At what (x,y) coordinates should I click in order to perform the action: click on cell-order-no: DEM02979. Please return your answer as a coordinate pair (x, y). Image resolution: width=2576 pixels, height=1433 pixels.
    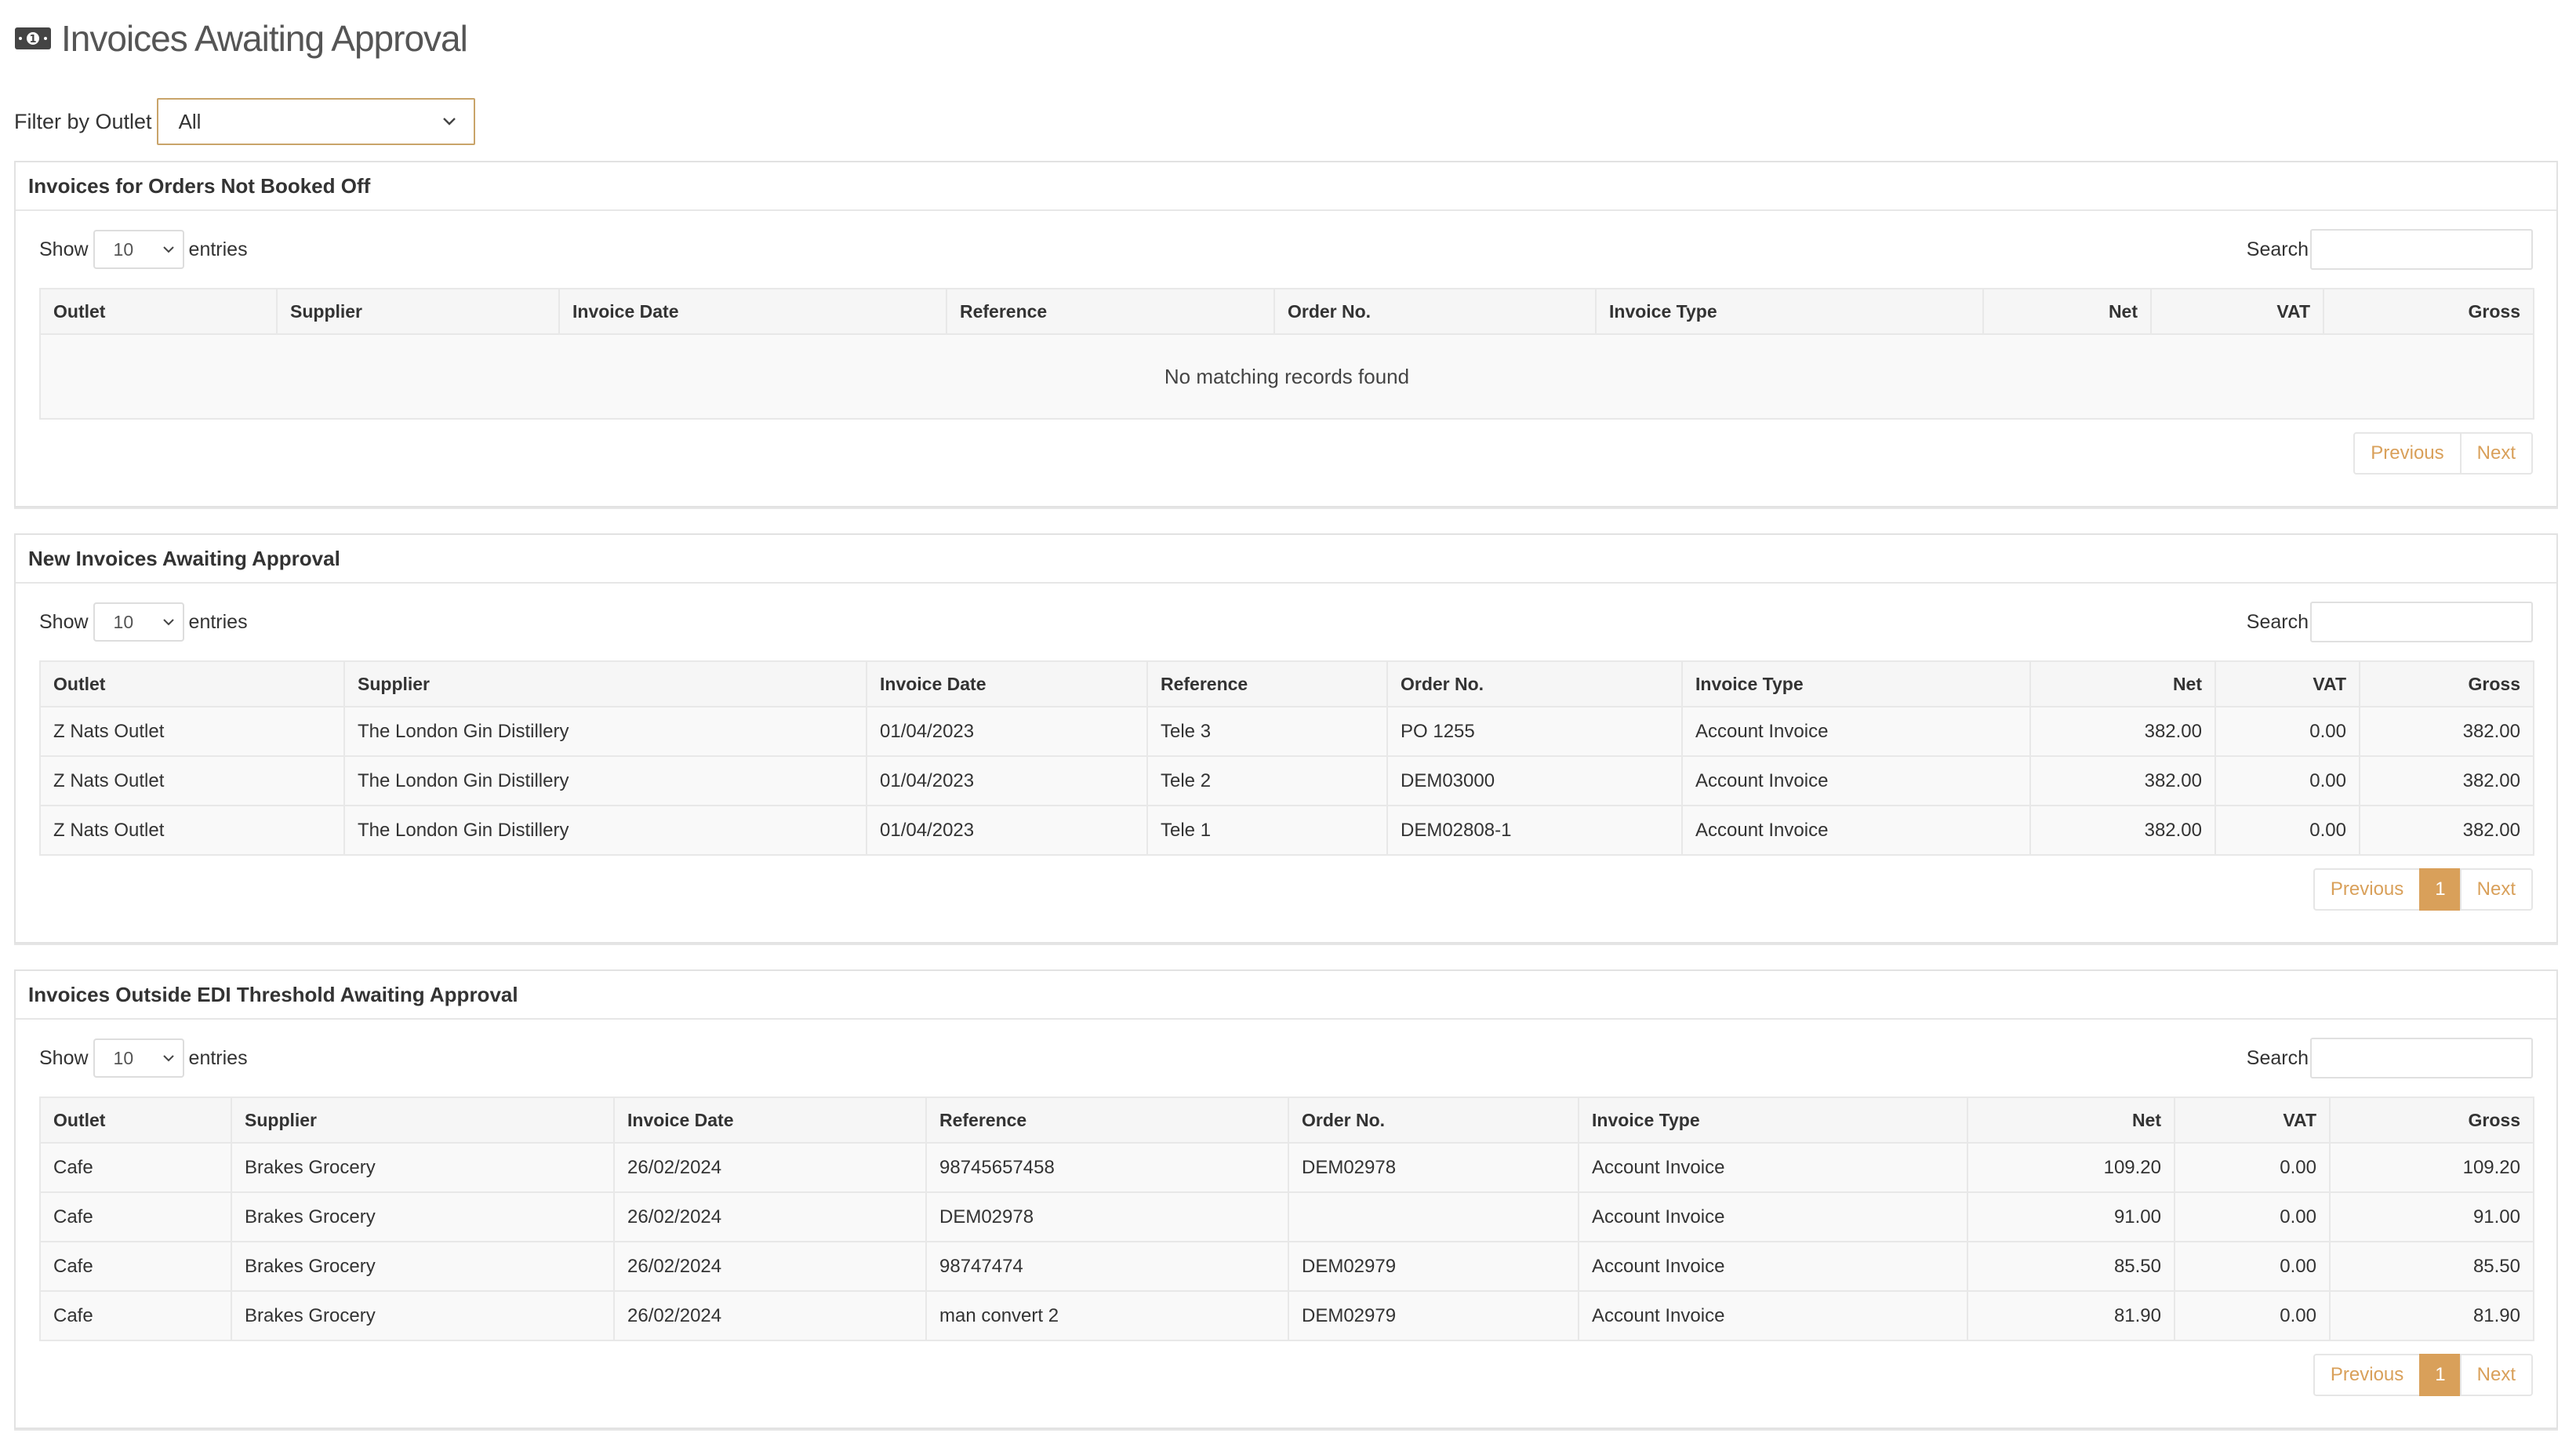
    Looking at the image, I should click on (1433, 1315).